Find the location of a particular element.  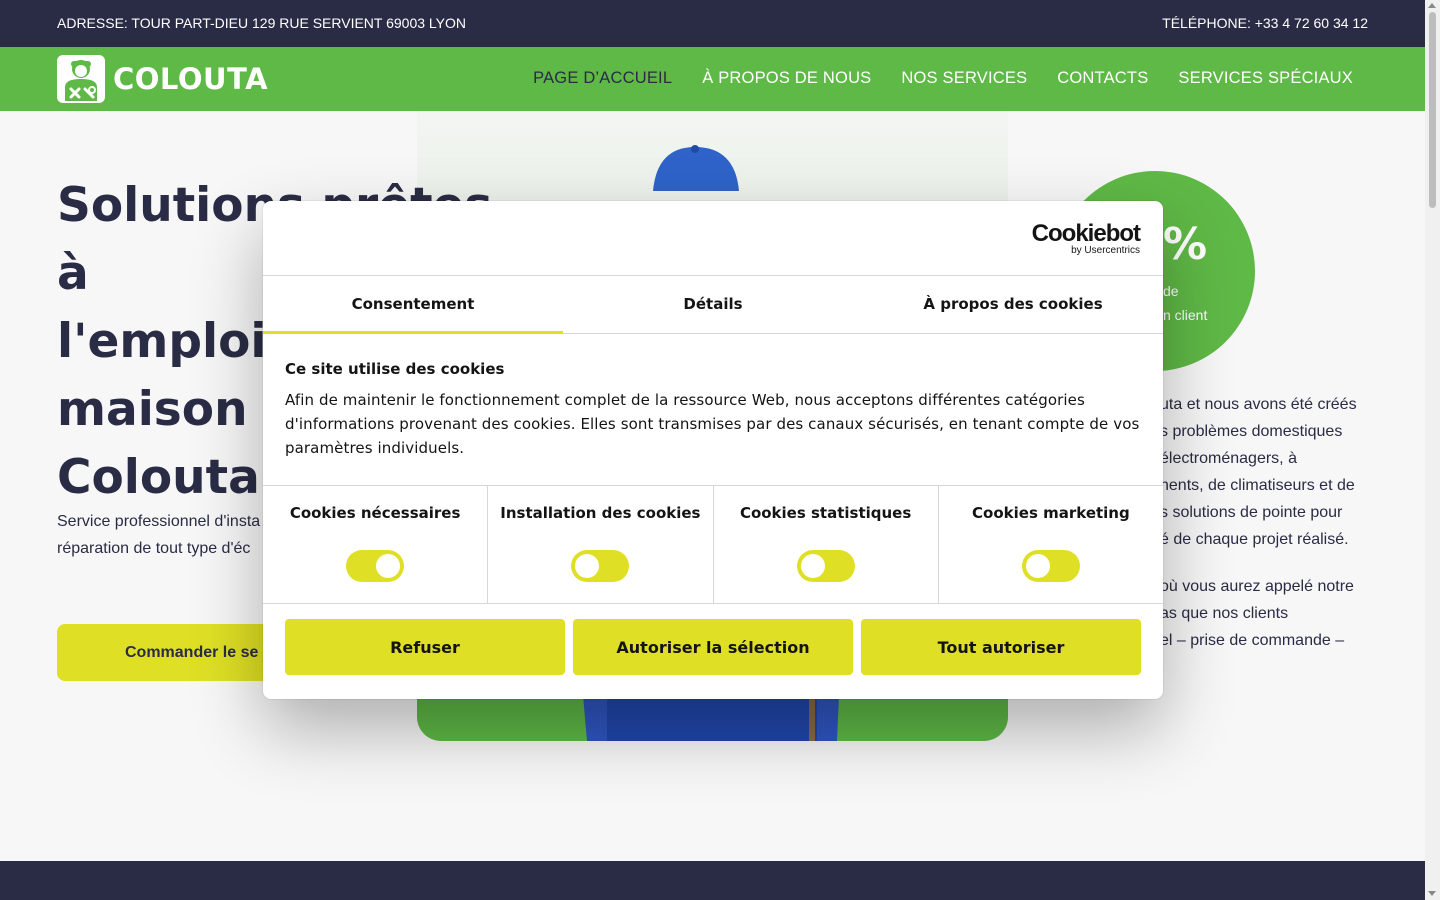

toggle-marketing is located at coordinates (1050, 566).